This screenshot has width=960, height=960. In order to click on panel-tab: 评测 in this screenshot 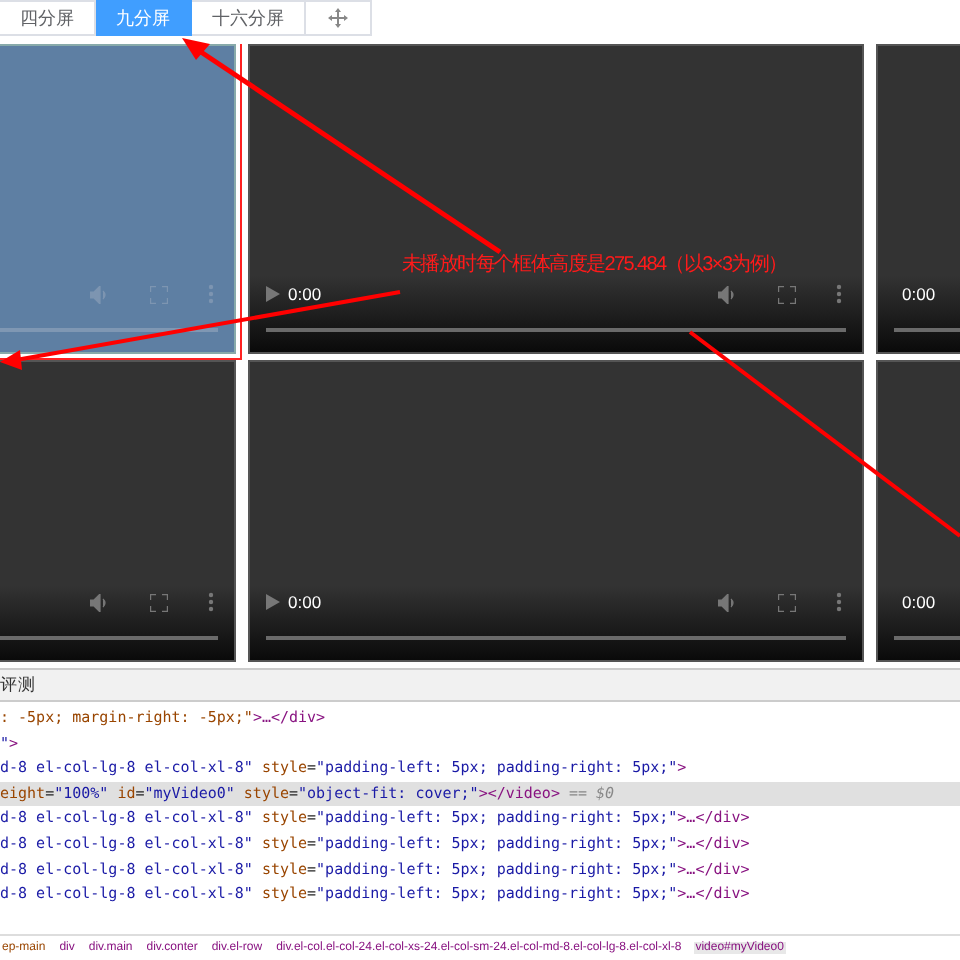, I will do `click(18, 685)`.